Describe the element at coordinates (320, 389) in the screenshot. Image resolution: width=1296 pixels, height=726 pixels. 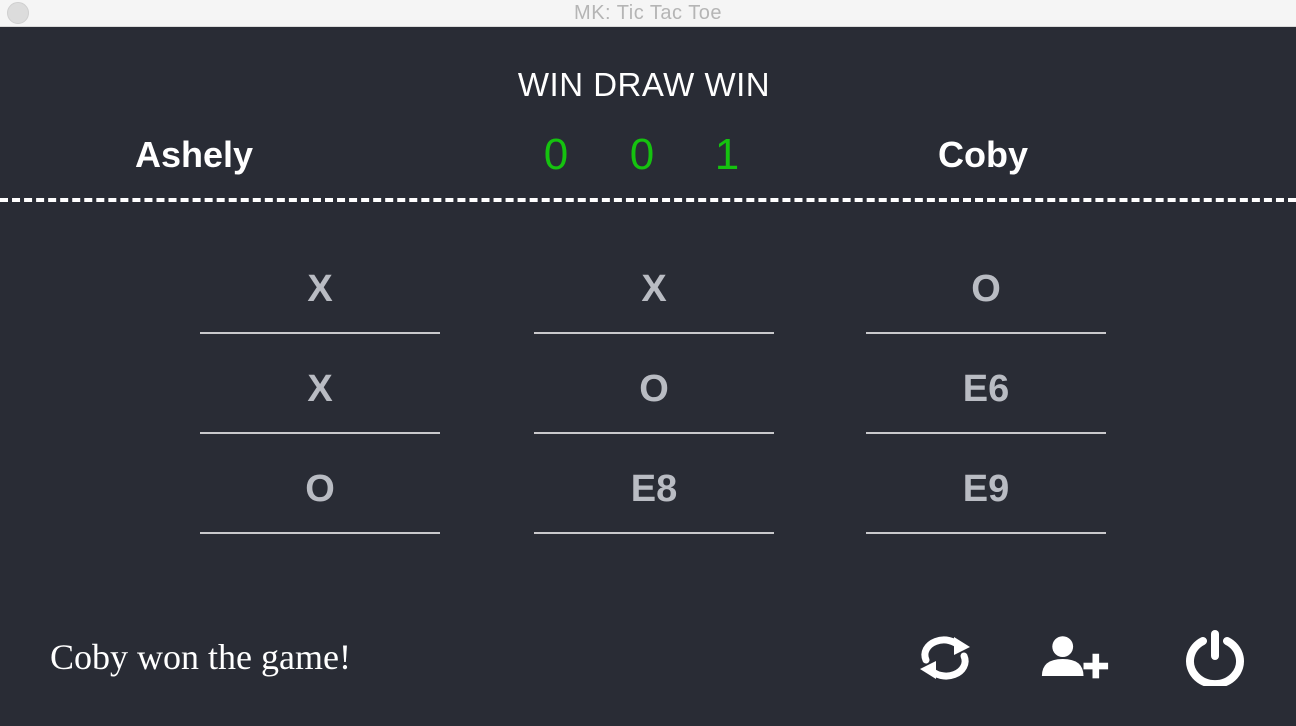
I see `cell-4-label: X` at that location.